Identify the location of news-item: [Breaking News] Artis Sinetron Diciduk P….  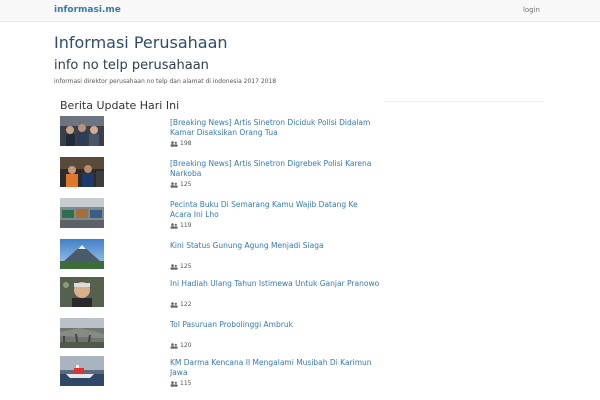
(220, 134).